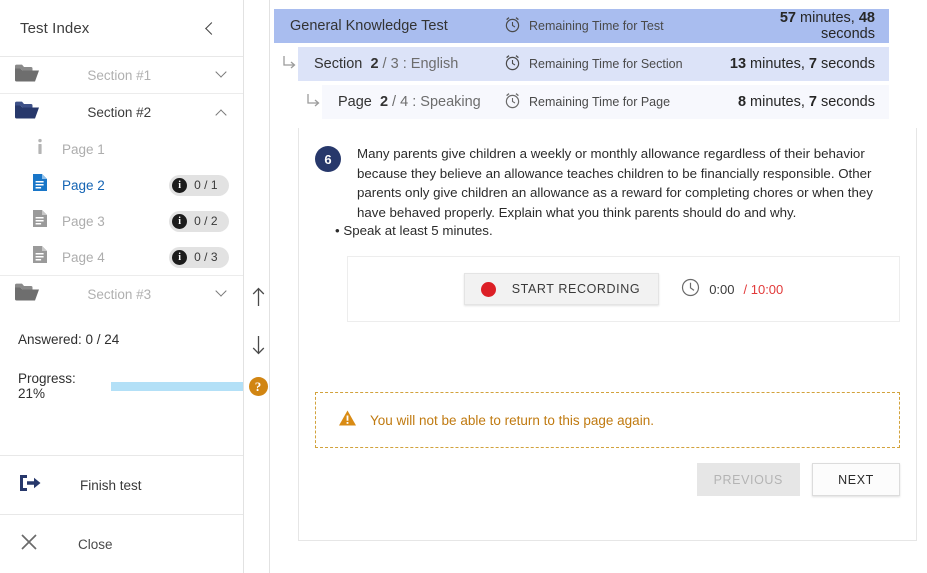  I want to click on sidebar-section-label: Section #2, so click(119, 112).